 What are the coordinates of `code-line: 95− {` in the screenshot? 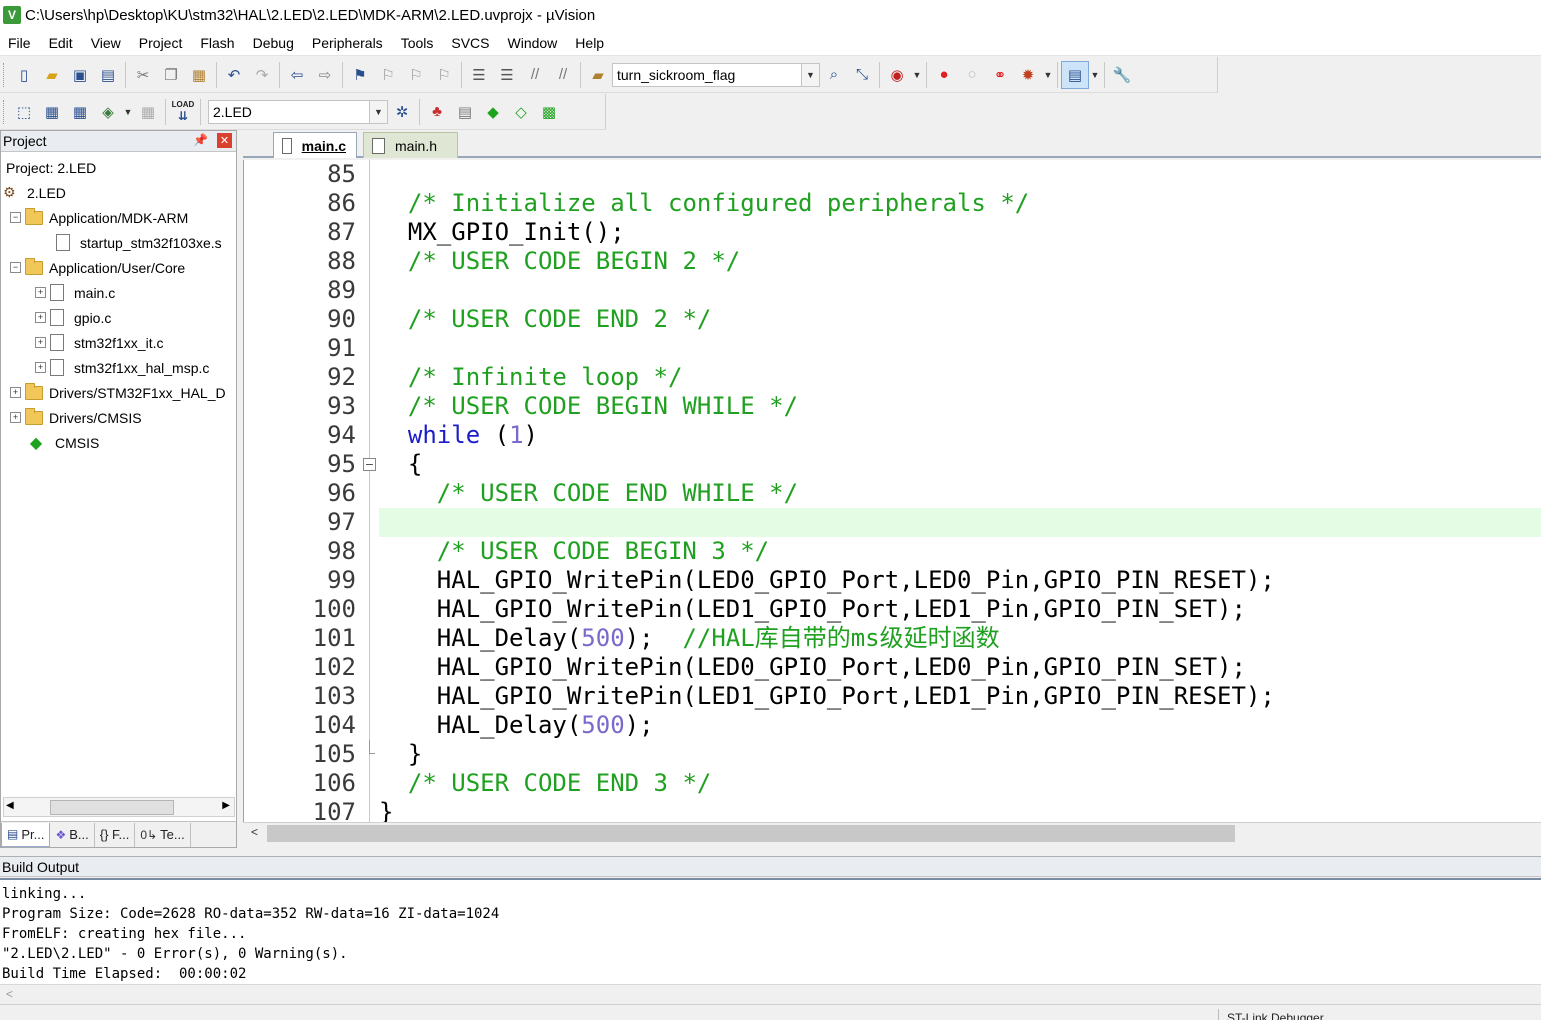 It's located at (892, 464).